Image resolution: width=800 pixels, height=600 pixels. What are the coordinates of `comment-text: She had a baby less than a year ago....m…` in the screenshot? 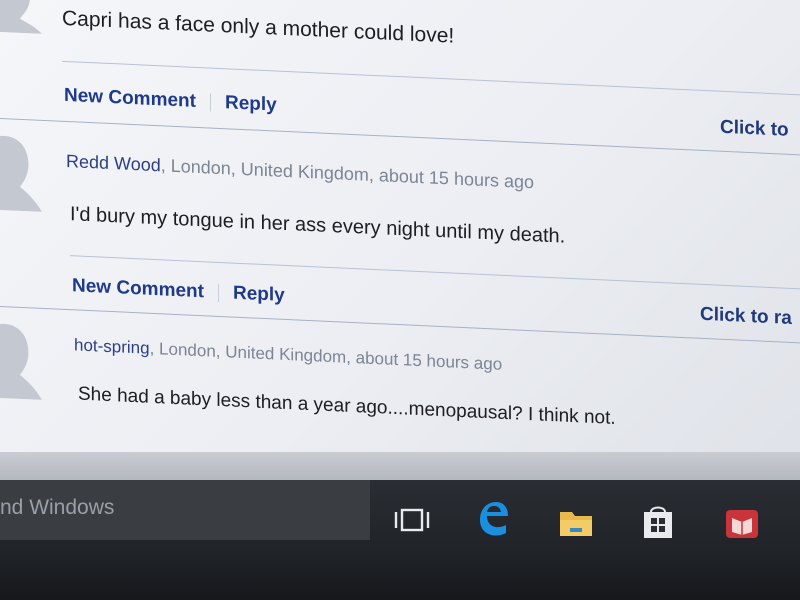 It's located at (347, 406).